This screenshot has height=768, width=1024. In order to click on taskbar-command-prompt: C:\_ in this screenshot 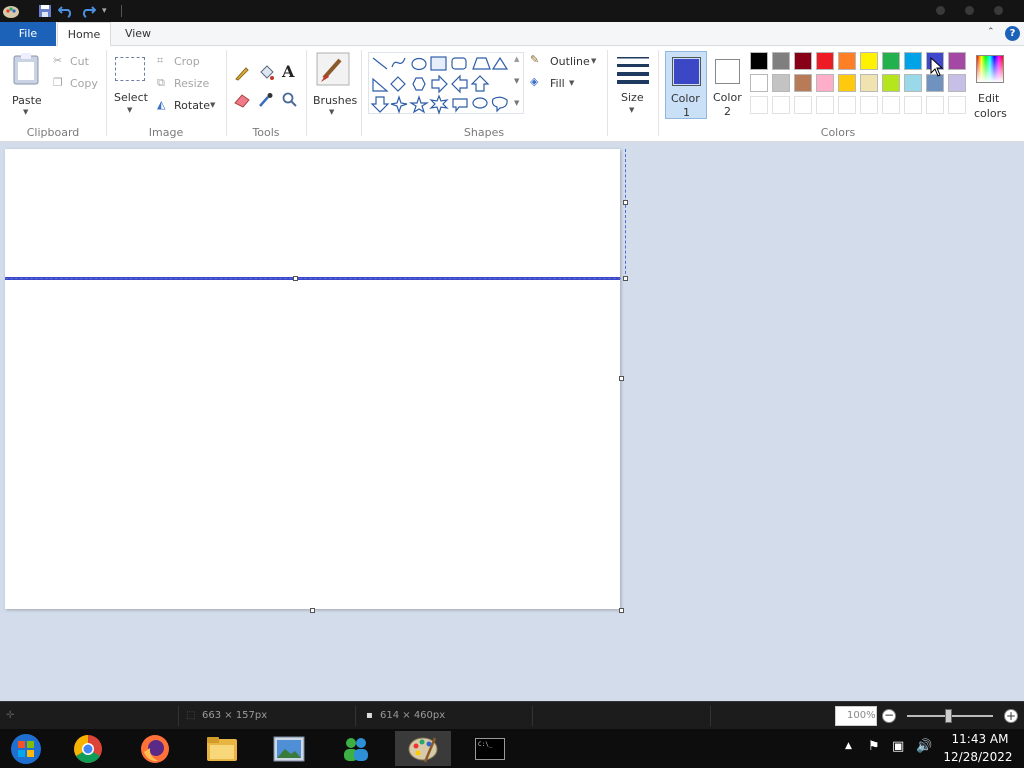, I will do `click(490, 748)`.